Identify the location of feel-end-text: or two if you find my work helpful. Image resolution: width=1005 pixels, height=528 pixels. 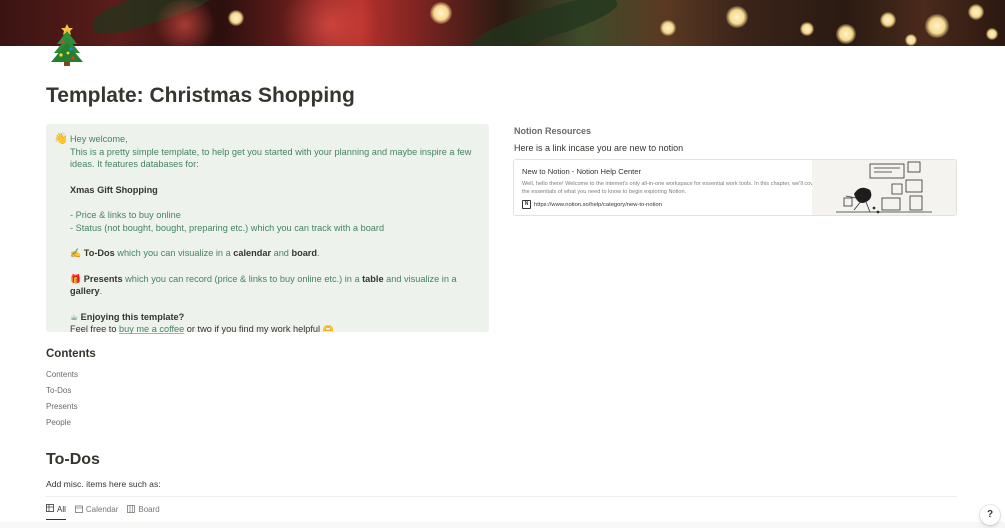
(253, 329).